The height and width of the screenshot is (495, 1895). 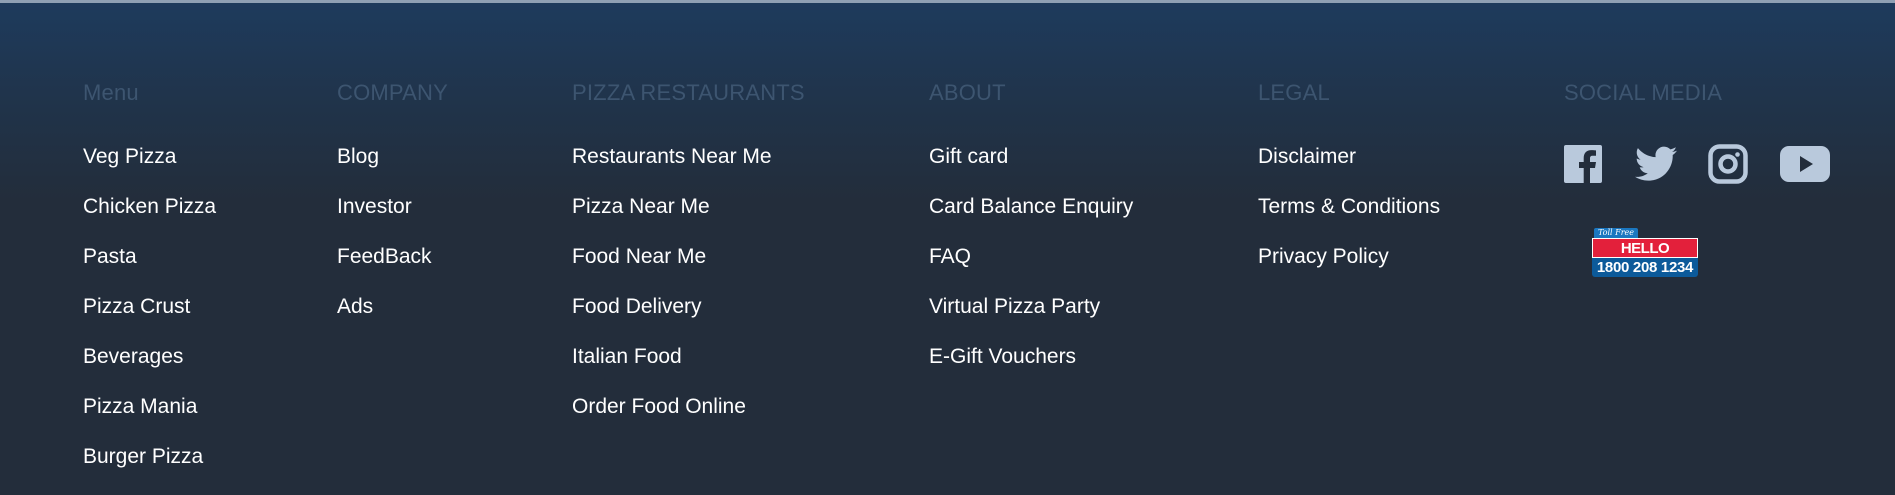 What do you see at coordinates (1656, 164) in the screenshot?
I see `twitter-icon` at bounding box center [1656, 164].